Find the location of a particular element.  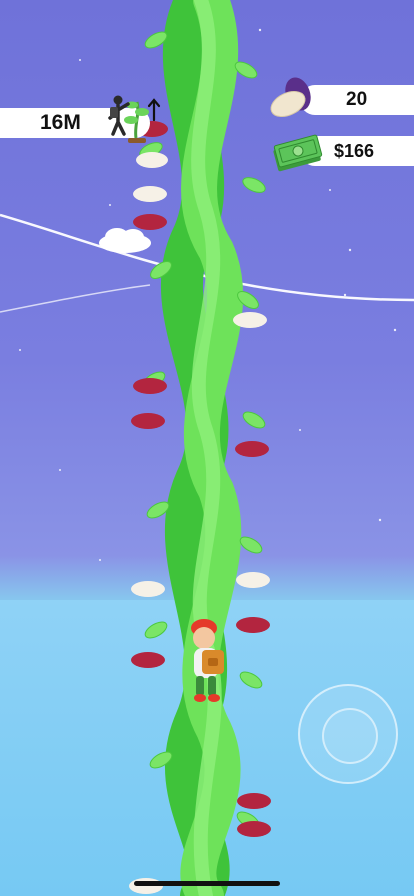

beans-value: 20 is located at coordinates (357, 99).